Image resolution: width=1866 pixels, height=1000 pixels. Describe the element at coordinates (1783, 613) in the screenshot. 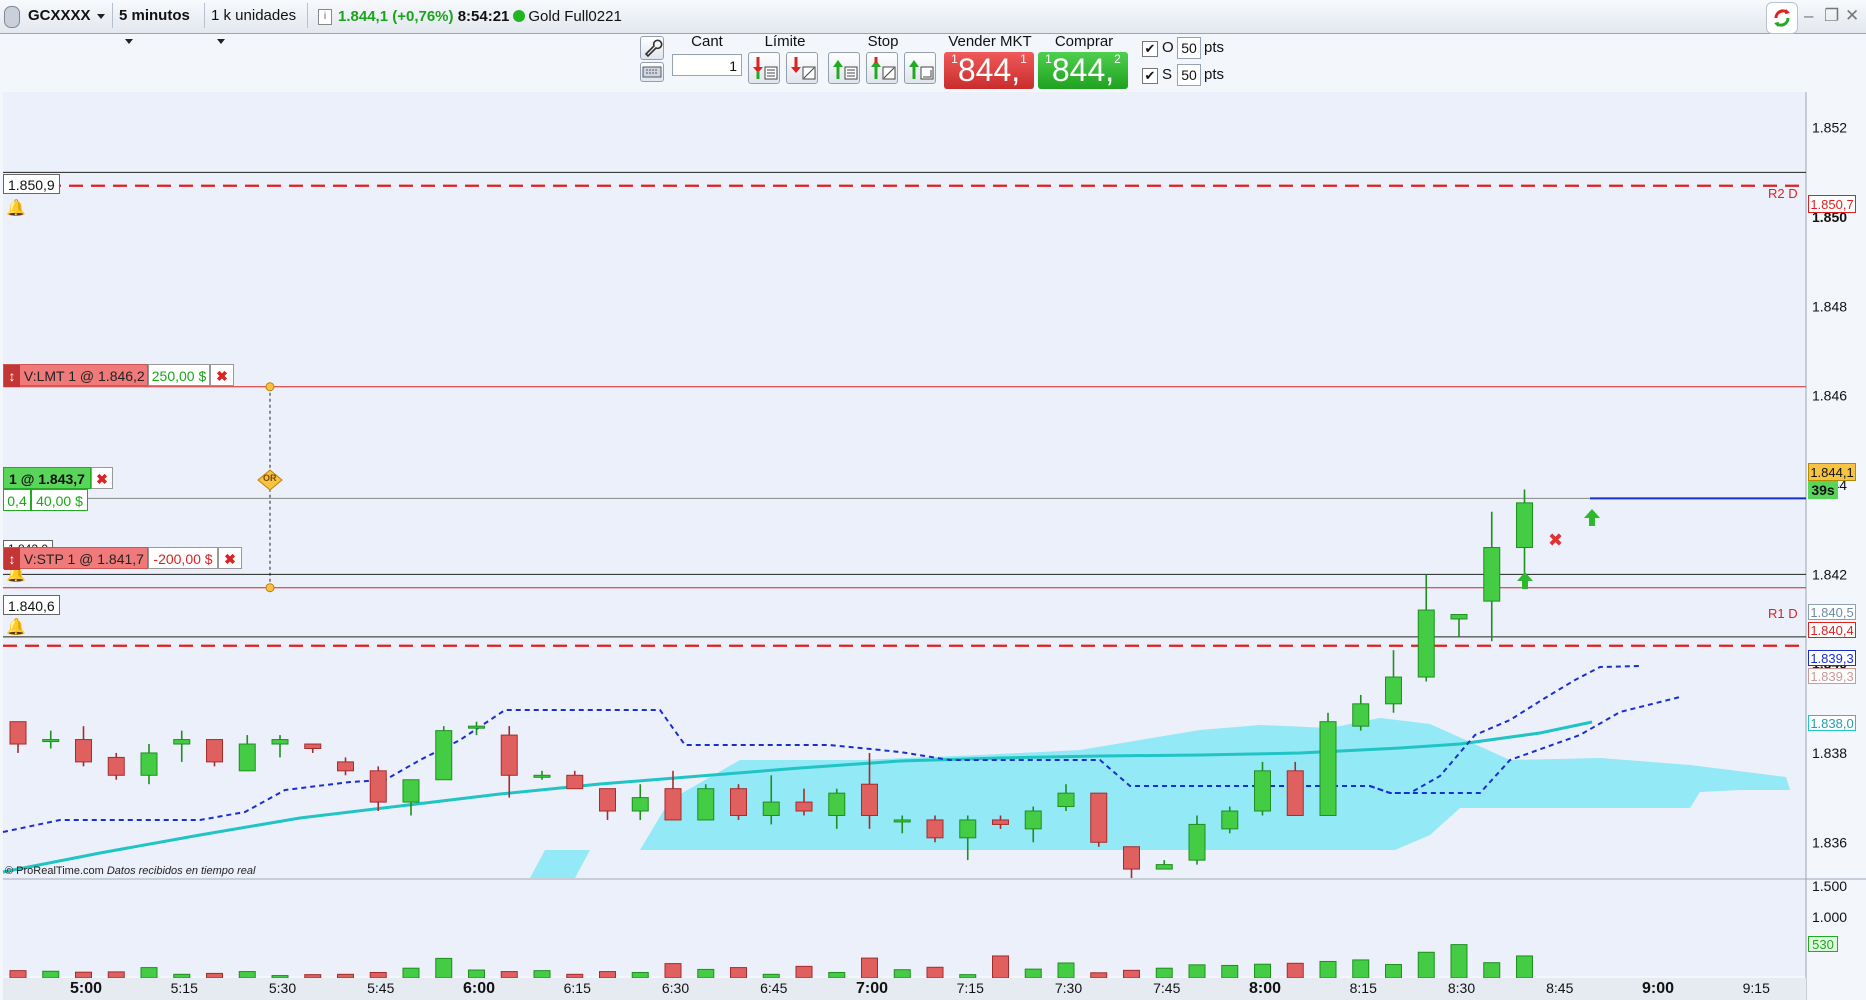

I see `r1-label: R1 D` at that location.